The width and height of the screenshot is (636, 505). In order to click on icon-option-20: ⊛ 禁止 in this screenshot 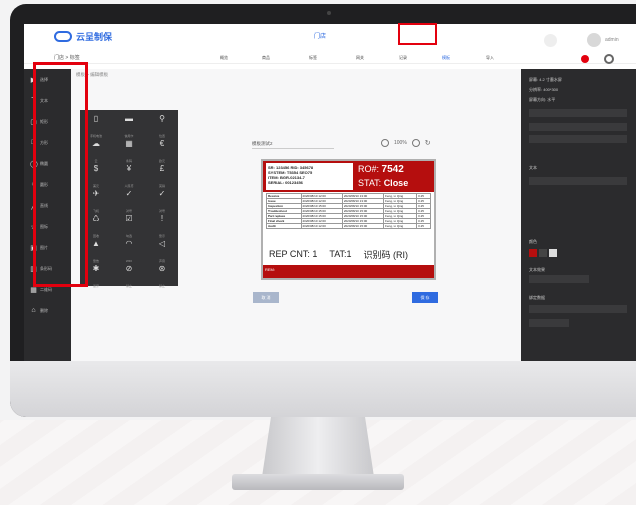, I will do `click(162, 276)`.